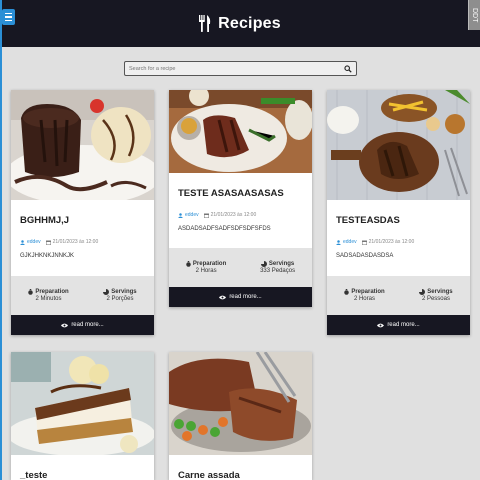 Image resolution: width=480 pixels, height=480 pixels. What do you see at coordinates (205, 23) in the screenshot?
I see `utensils-icon` at bounding box center [205, 23].